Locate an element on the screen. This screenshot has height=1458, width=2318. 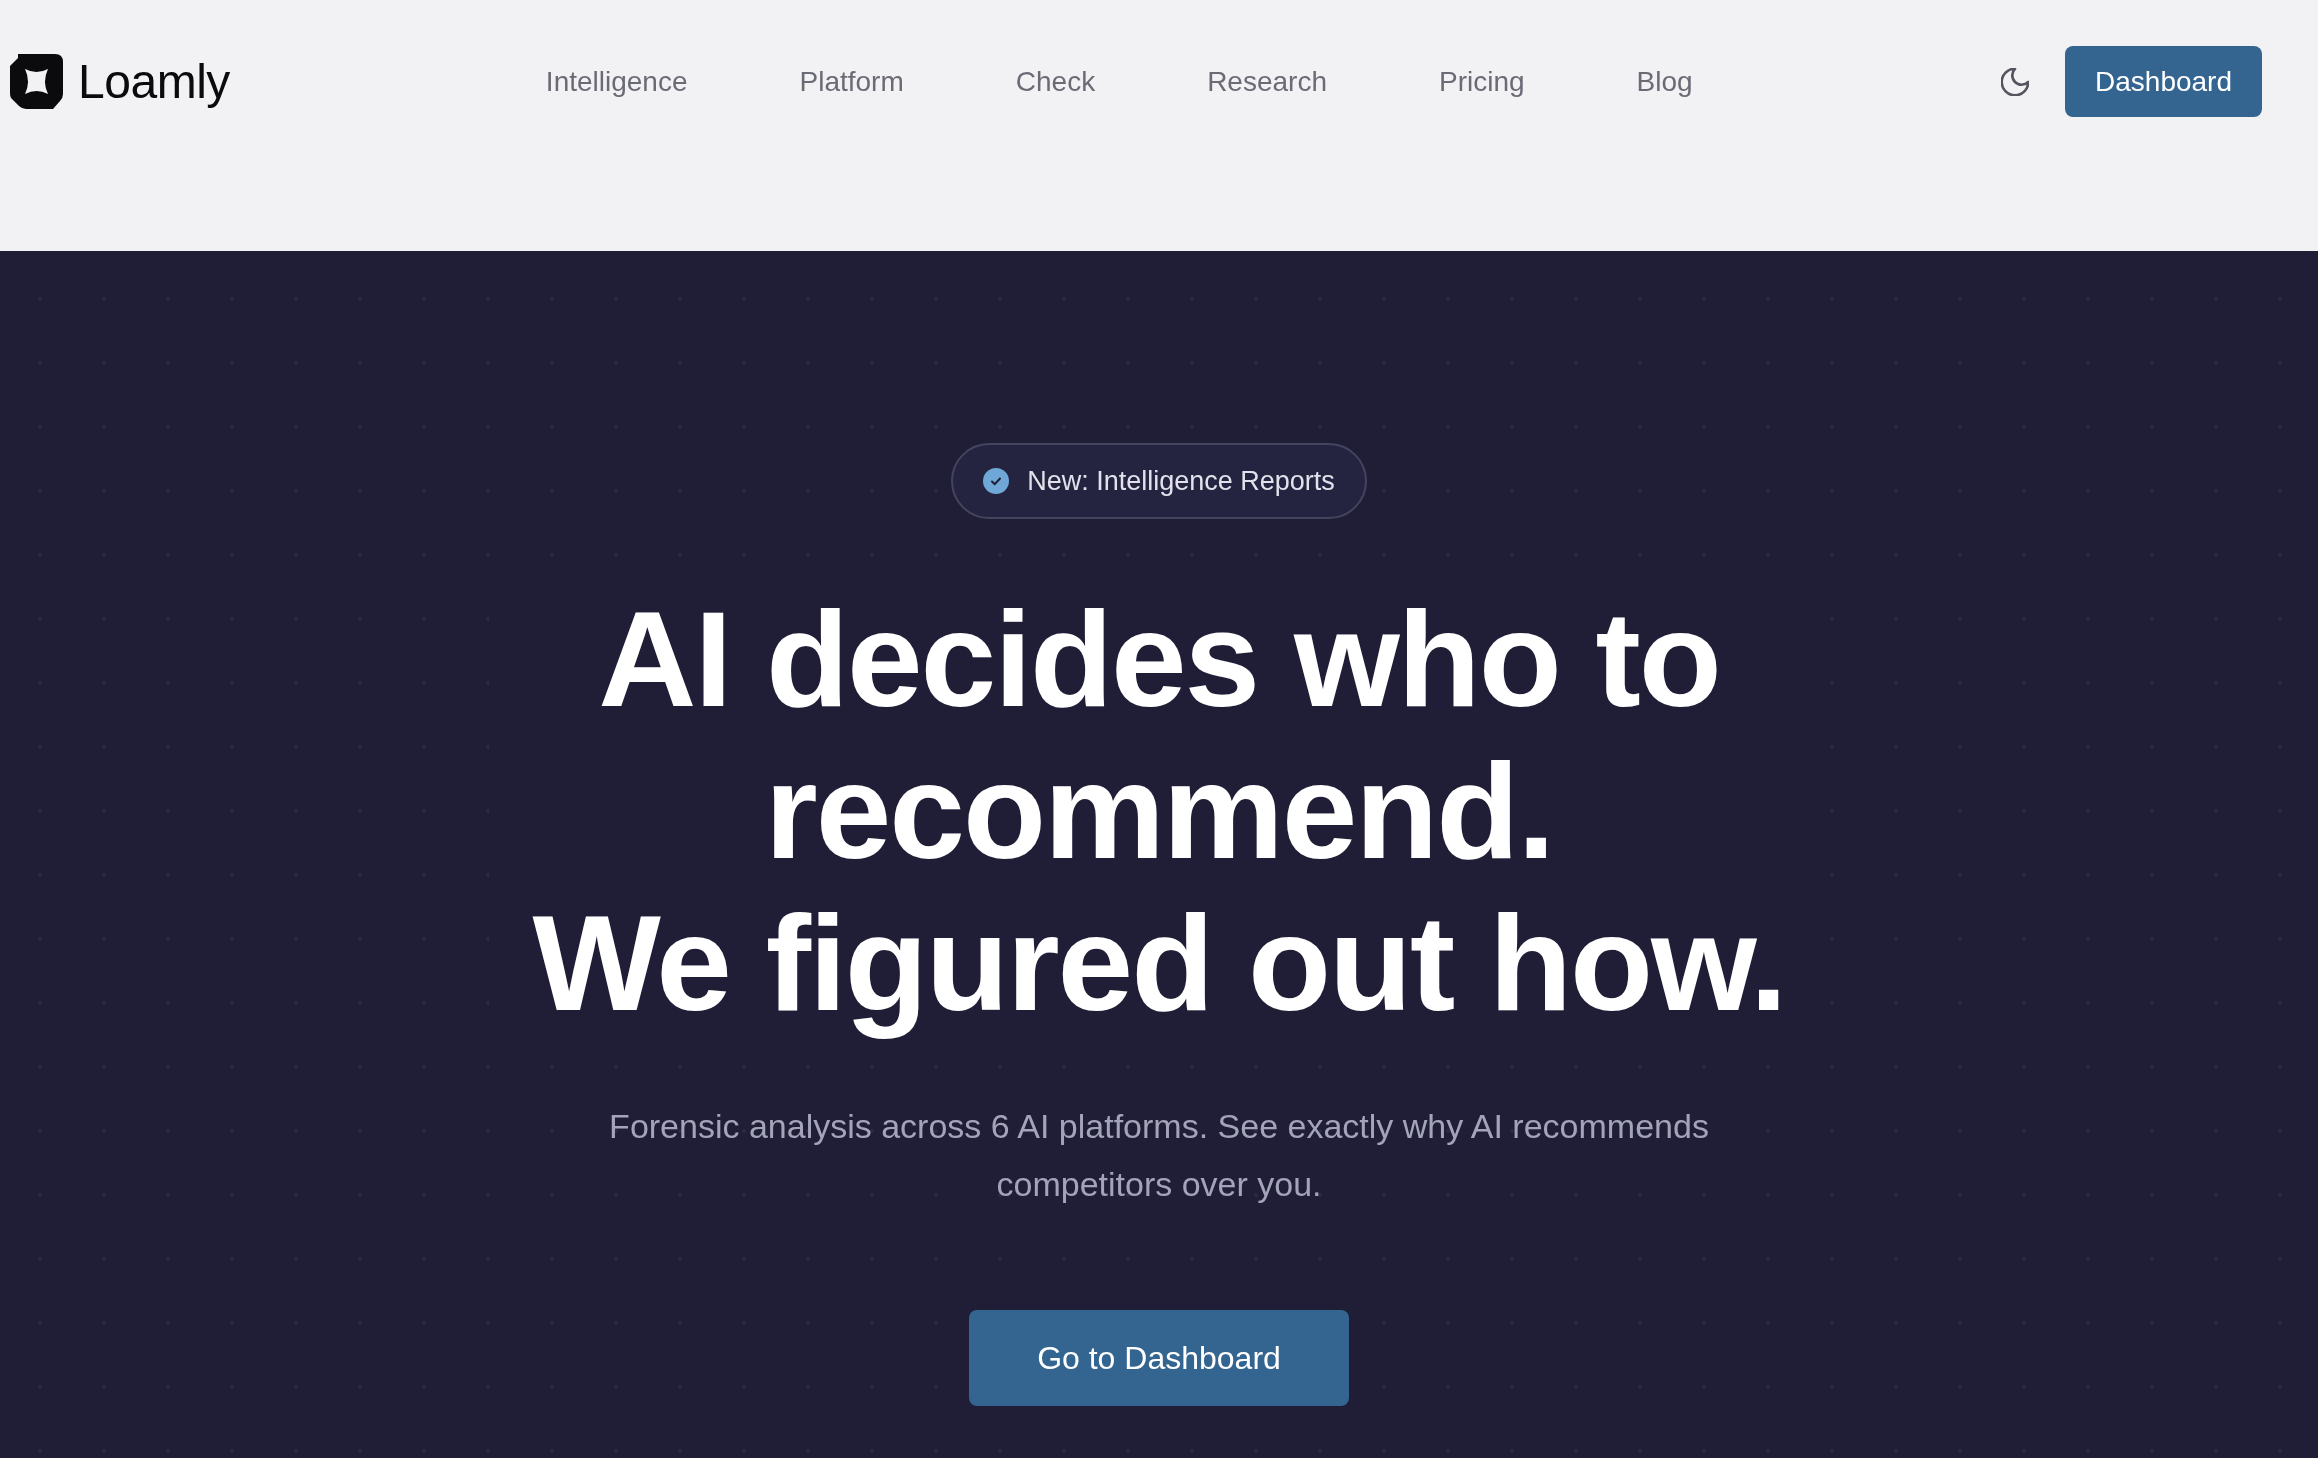
hero-subtitle: Forensic analysis across 6 AI platforms. See exactly why AI recommends competitors over you. is located at coordinates (1159, 1155).